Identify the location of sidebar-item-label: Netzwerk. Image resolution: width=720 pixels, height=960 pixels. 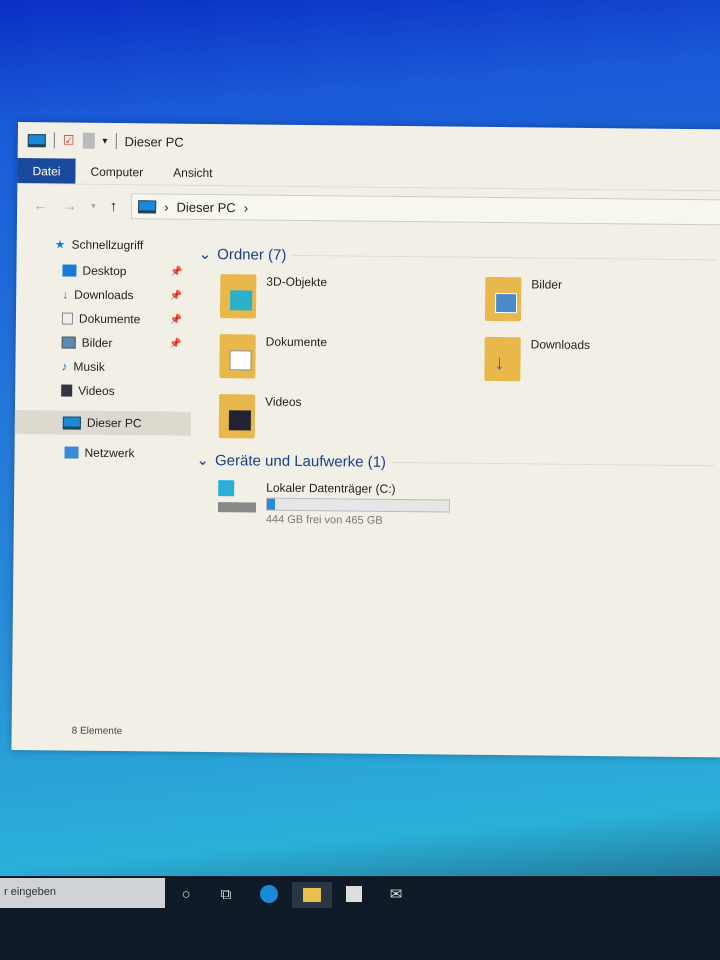
(109, 453).